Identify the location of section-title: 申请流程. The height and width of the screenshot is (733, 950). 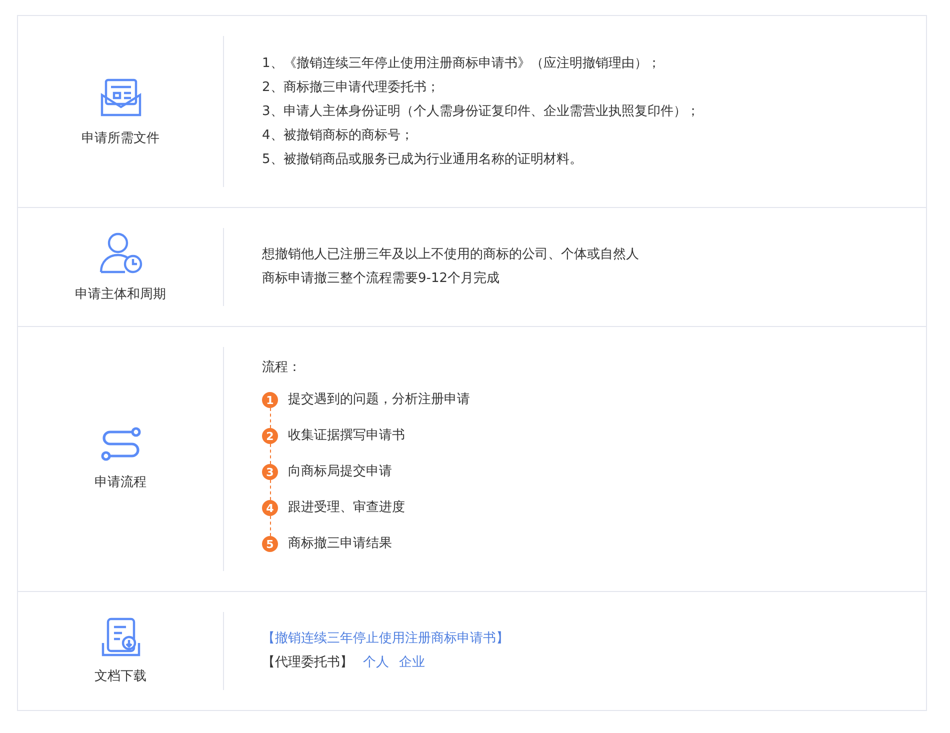
(120, 482).